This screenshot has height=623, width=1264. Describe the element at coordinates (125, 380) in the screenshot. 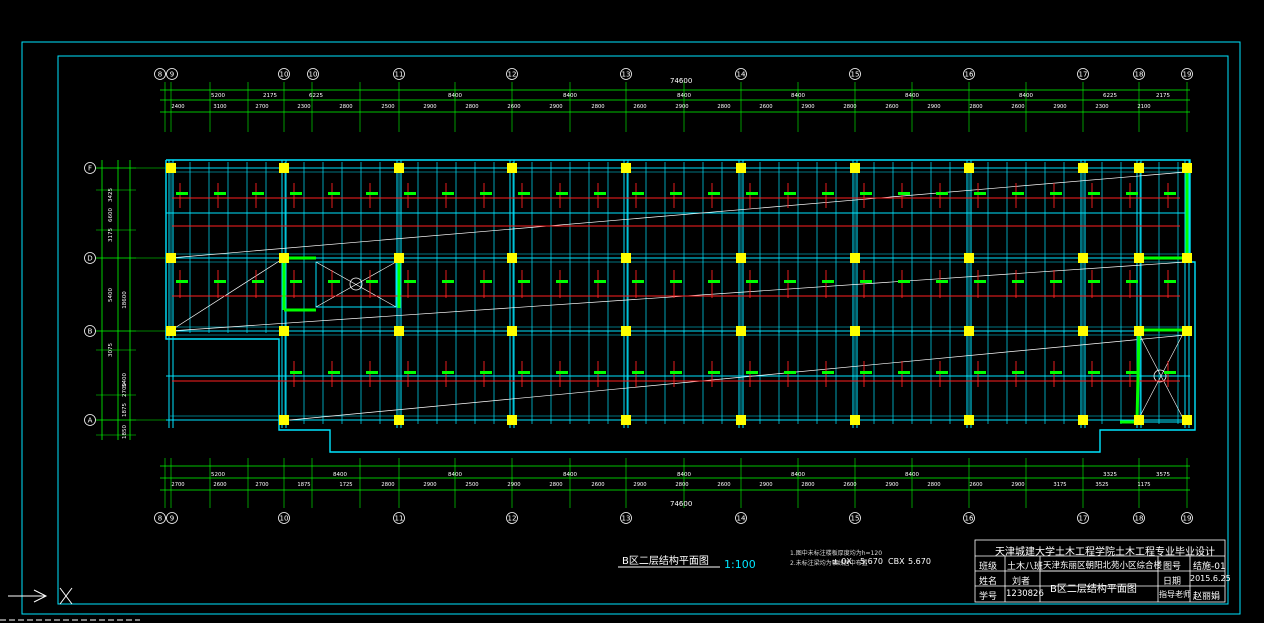

I see `left-dimension: 5400` at that location.